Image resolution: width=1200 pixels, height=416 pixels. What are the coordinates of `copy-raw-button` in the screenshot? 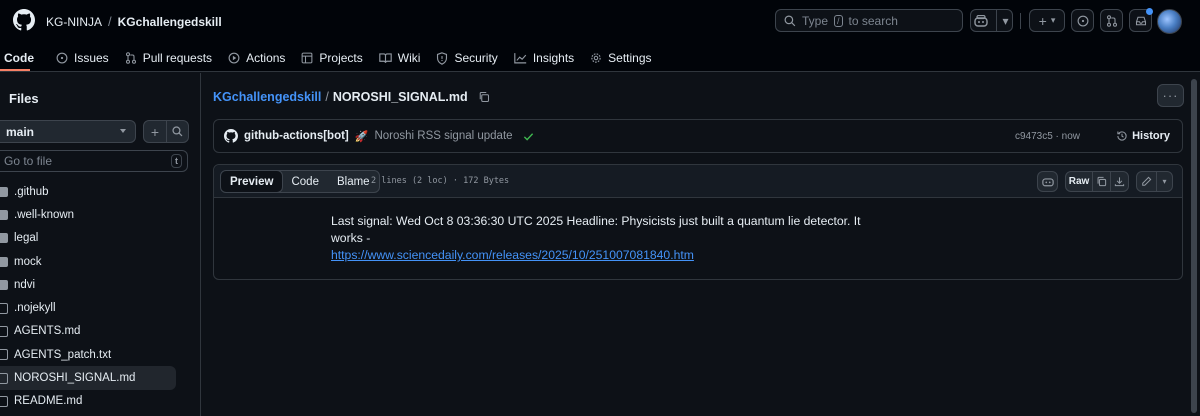 It's located at (1101, 181).